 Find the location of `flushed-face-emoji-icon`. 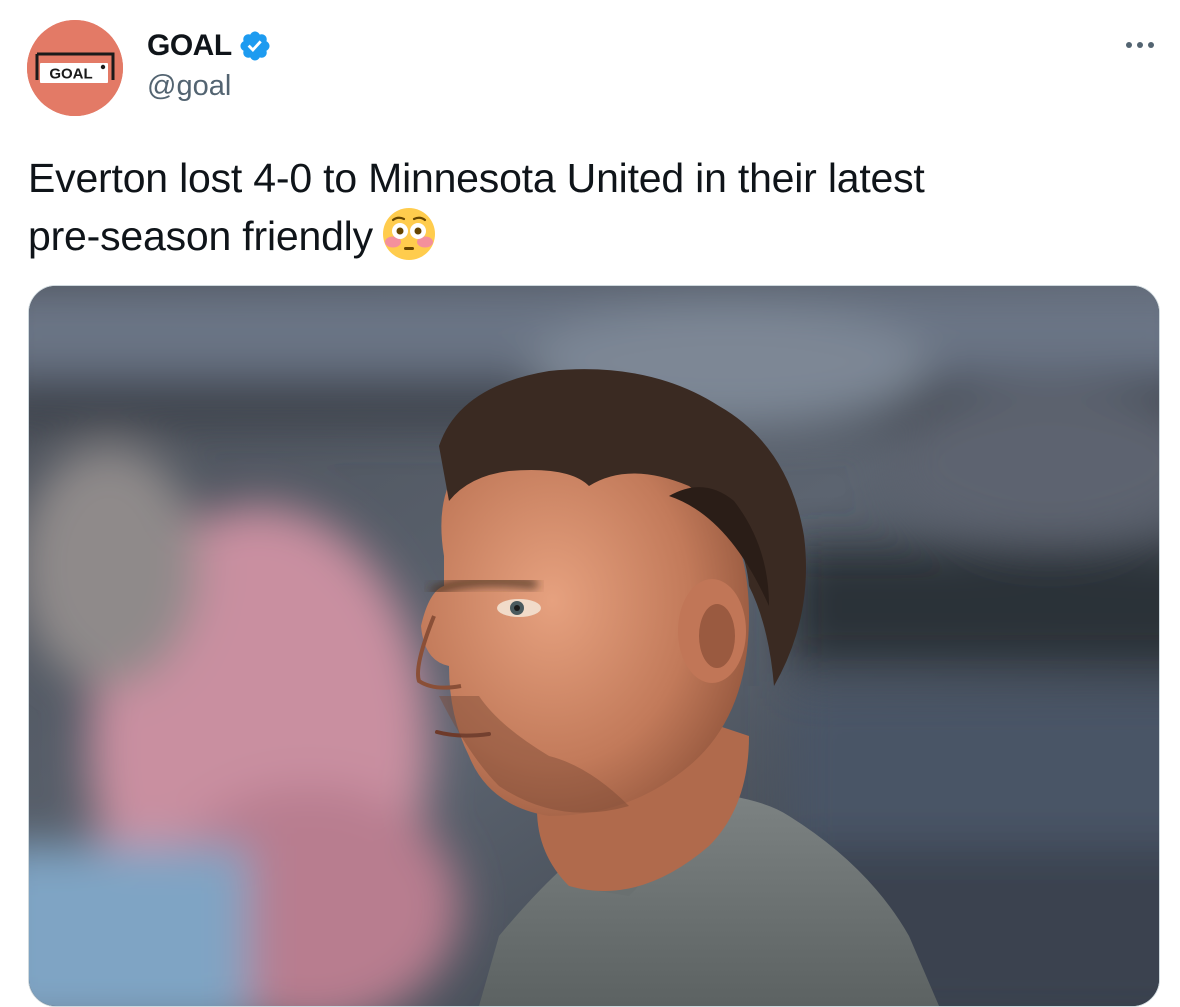

flushed-face-emoji-icon is located at coordinates (409, 234).